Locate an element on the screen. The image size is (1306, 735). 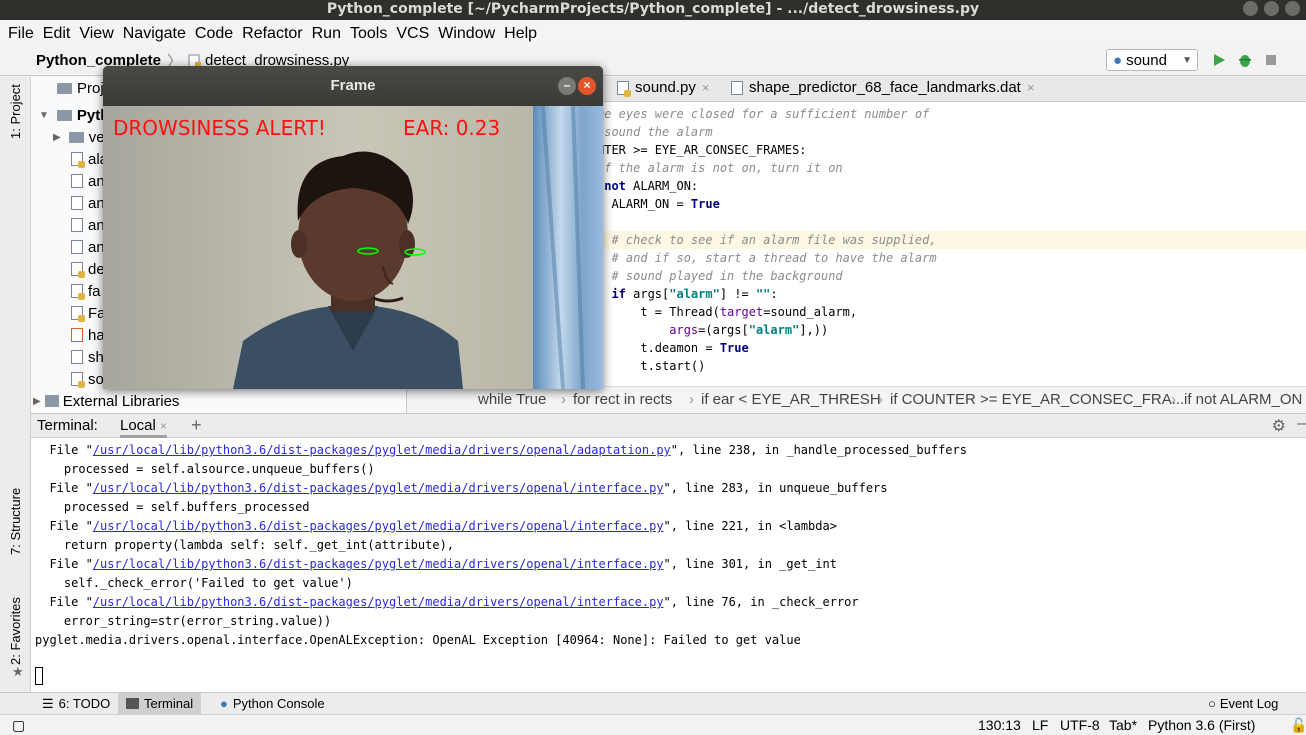
event-log-icon: ○ is located at coordinates (1212, 703).